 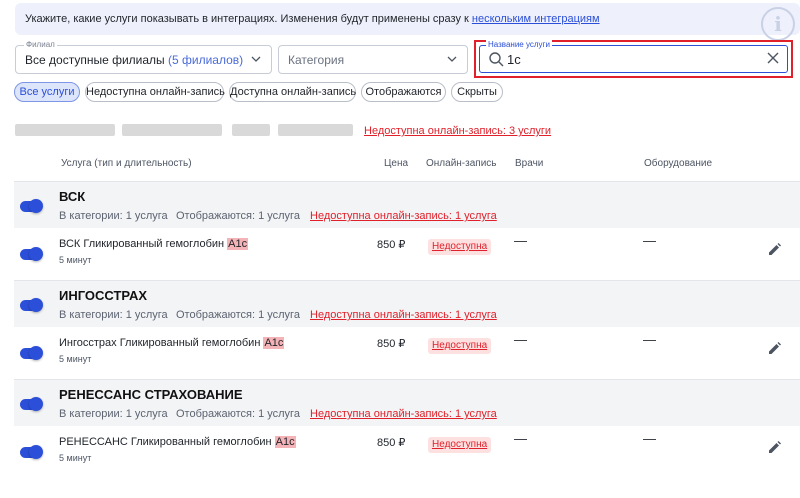 I want to click on chip-all-services: Все услуги, so click(x=47, y=92).